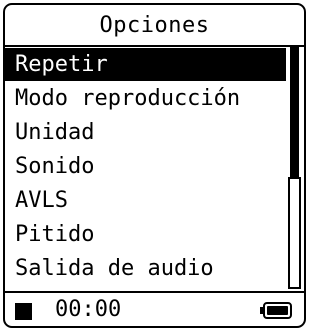  What do you see at coordinates (154, 26) in the screenshot?
I see `screen-title: Opciones` at bounding box center [154, 26].